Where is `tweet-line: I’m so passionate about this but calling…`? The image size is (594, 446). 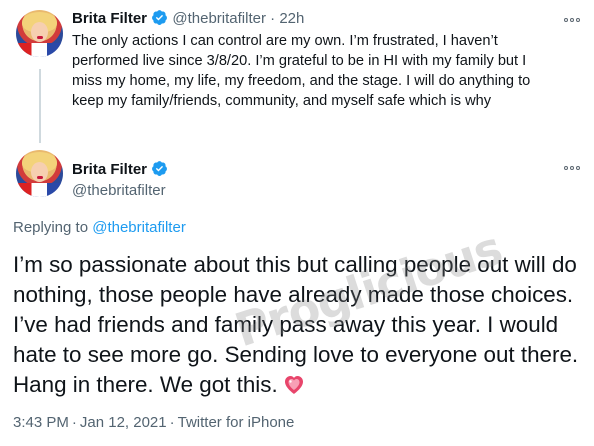 tweet-line: I’m so passionate about this but calling… is located at coordinates (295, 264).